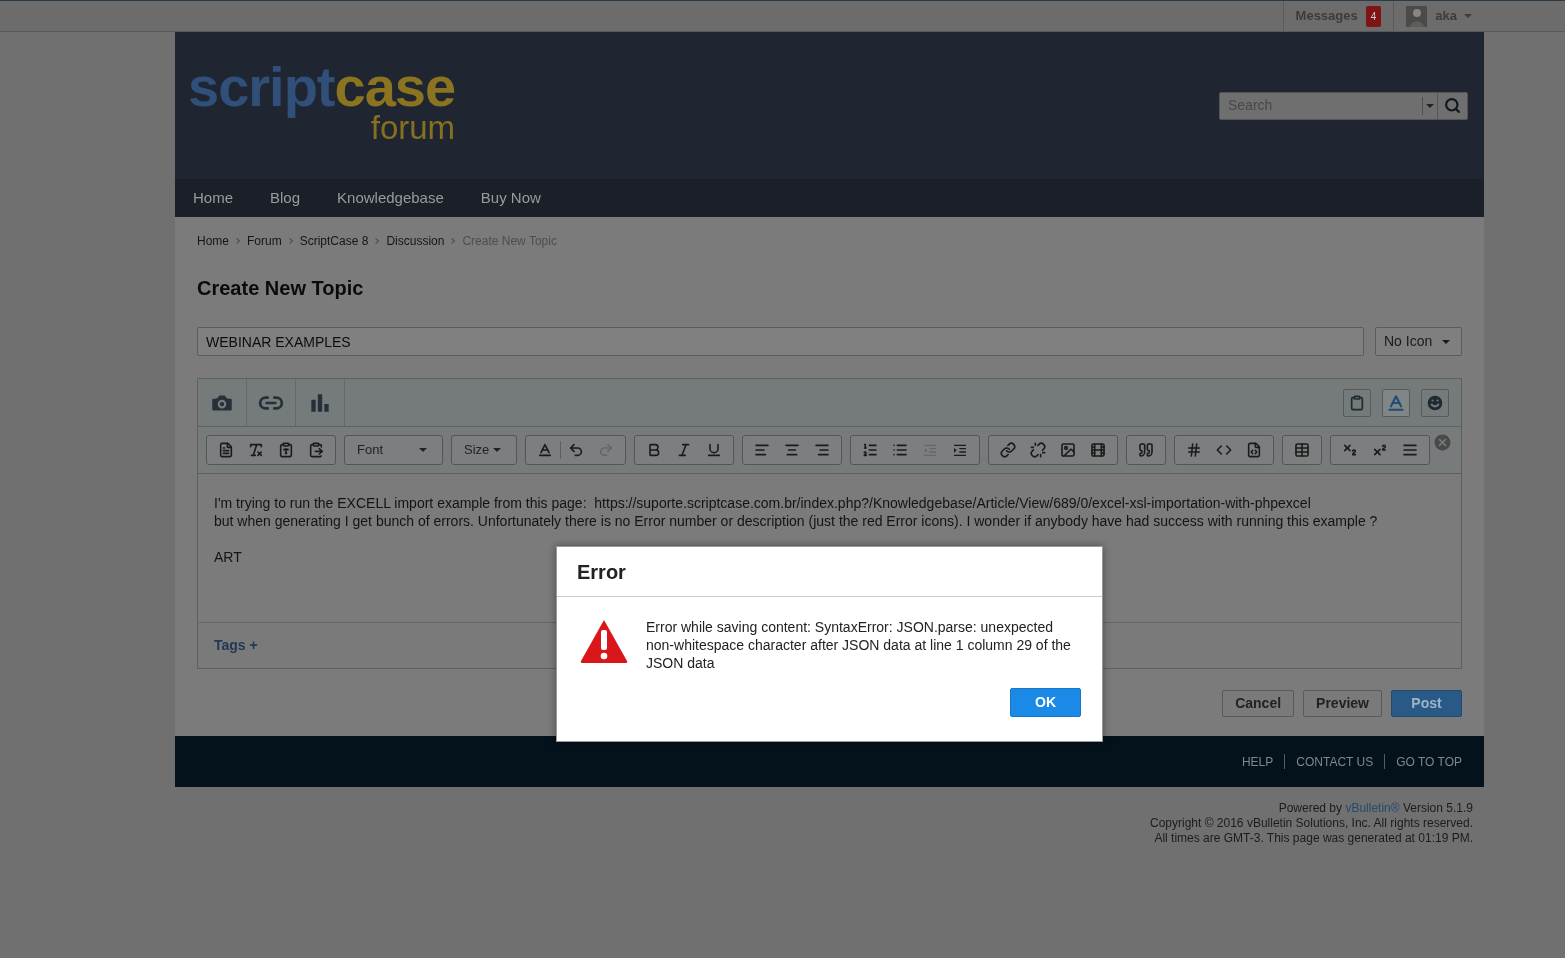 This screenshot has width=1565, height=958. Describe the element at coordinates (213, 241) in the screenshot. I see `breadcrumb-link: Home` at that location.